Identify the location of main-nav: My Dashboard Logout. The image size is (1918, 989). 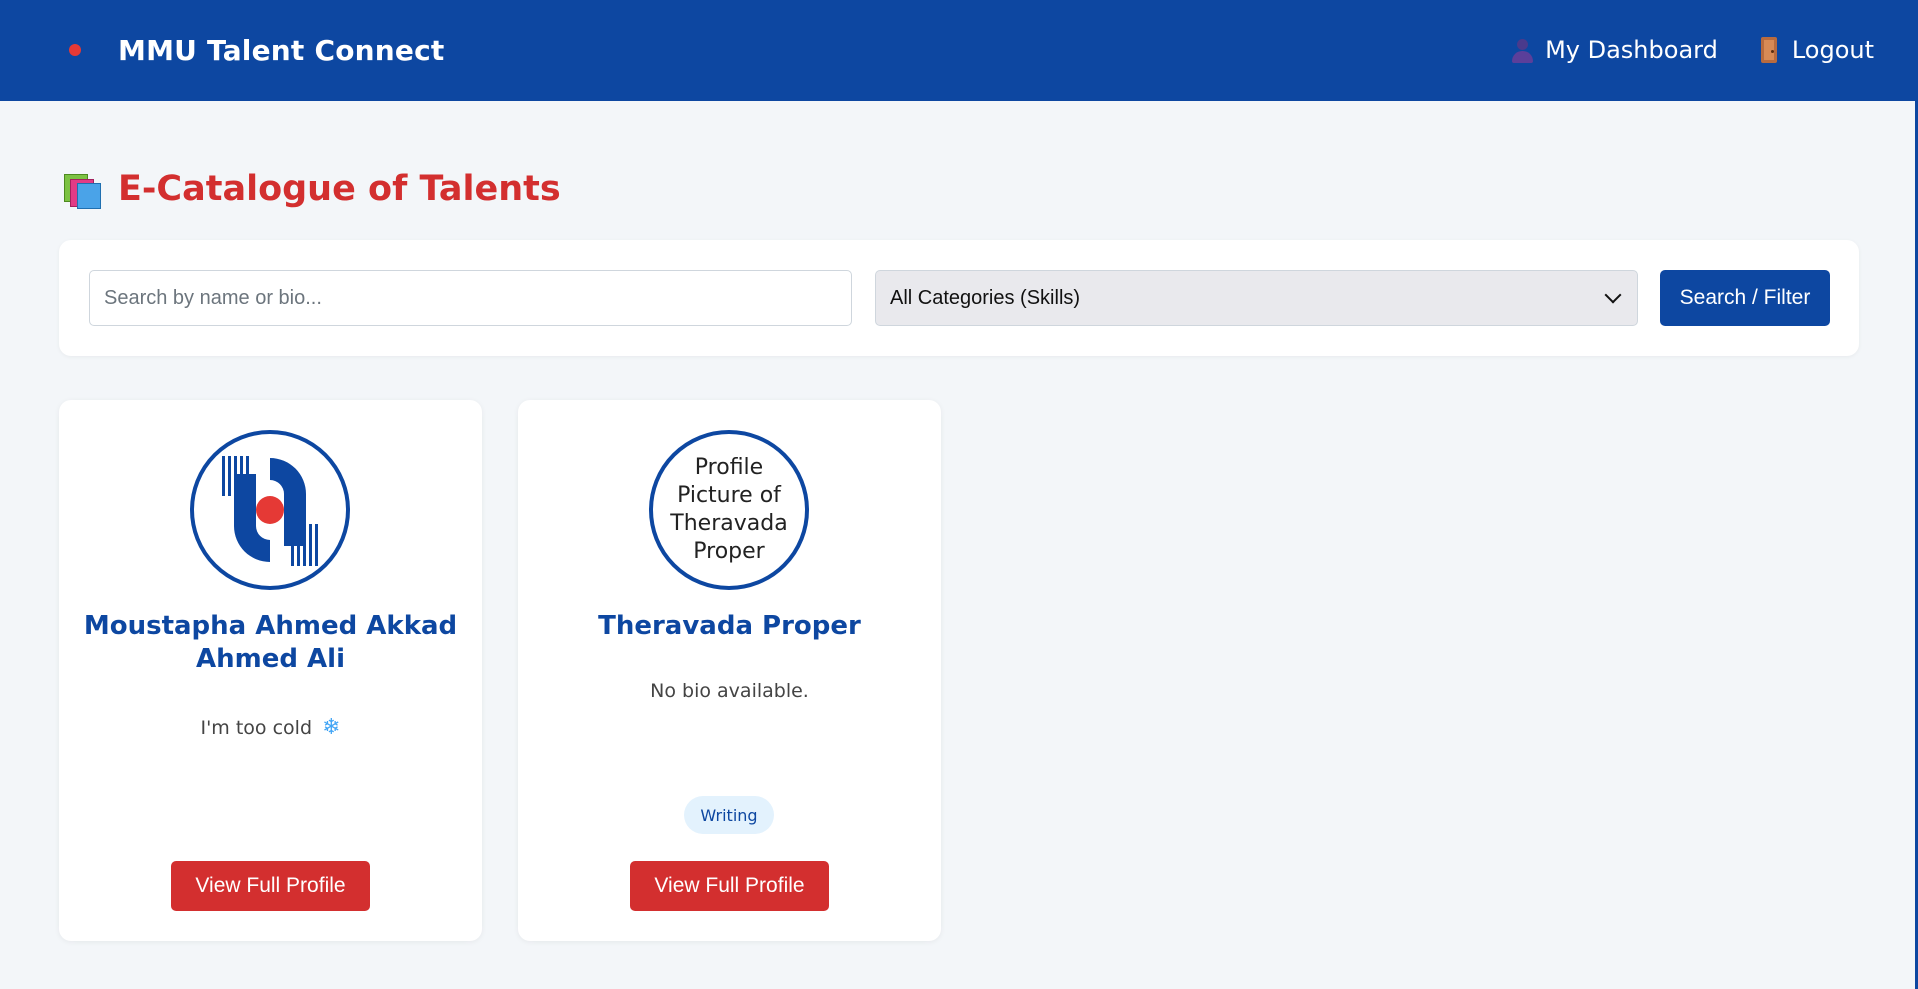
(1672, 50).